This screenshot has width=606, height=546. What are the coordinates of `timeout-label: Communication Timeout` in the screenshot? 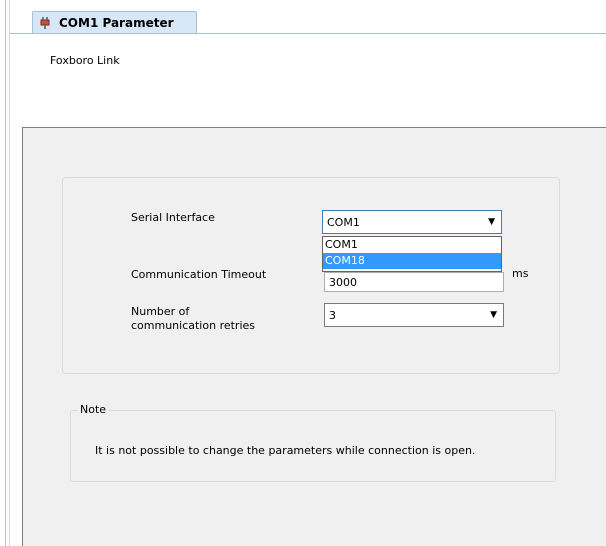 It's located at (199, 274).